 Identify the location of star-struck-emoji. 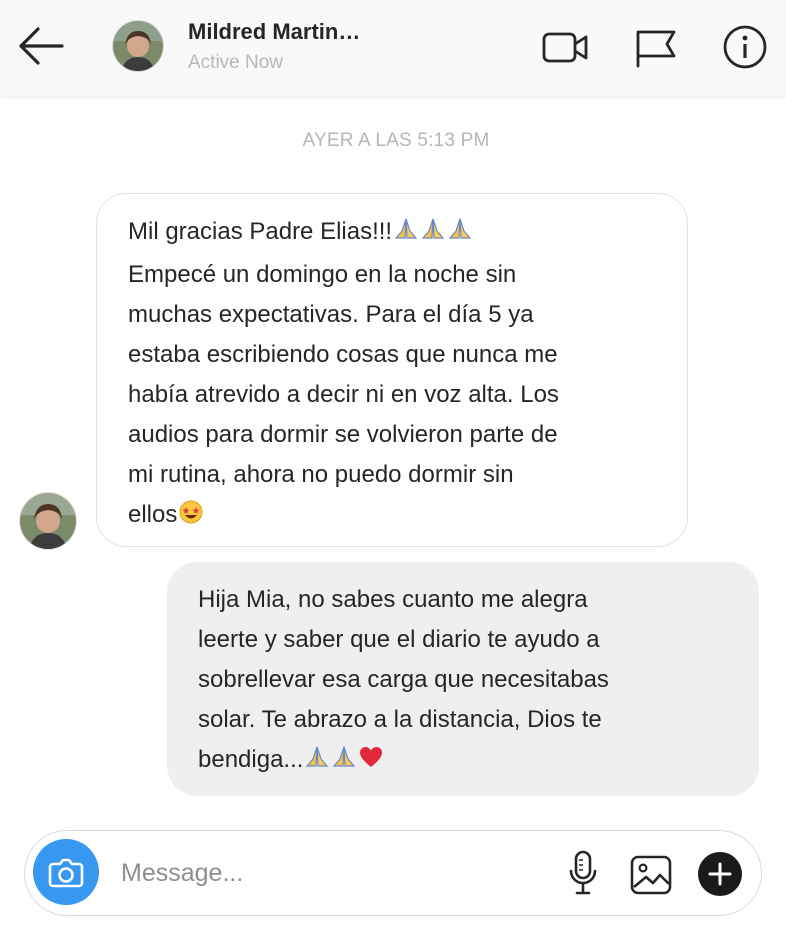
(191, 518).